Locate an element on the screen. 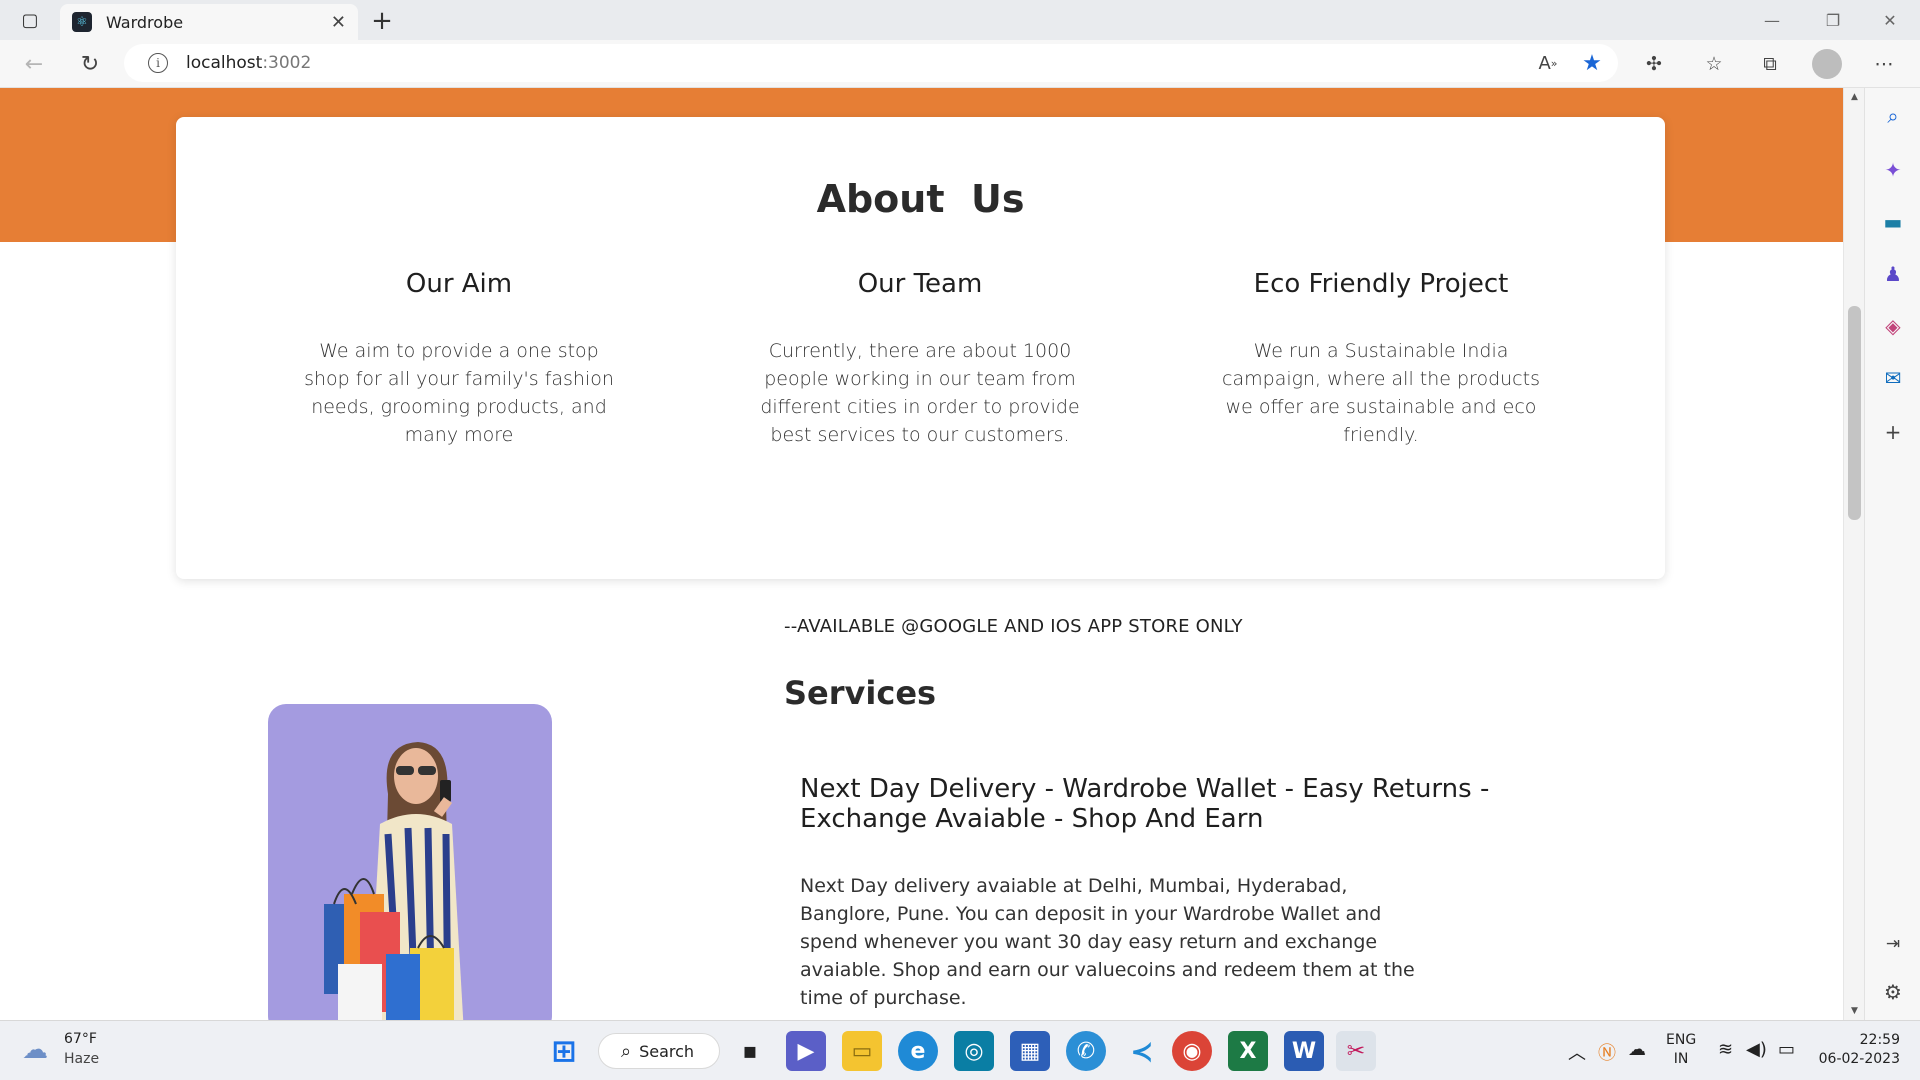 The width and height of the screenshot is (1920, 1080). site-info-icon: i is located at coordinates (158, 63).